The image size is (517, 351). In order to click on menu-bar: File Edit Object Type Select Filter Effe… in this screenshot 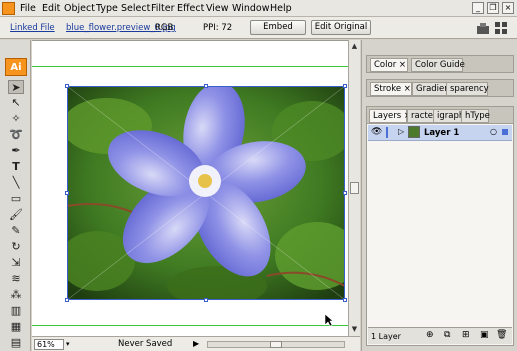, I will do `click(258, 8)`.